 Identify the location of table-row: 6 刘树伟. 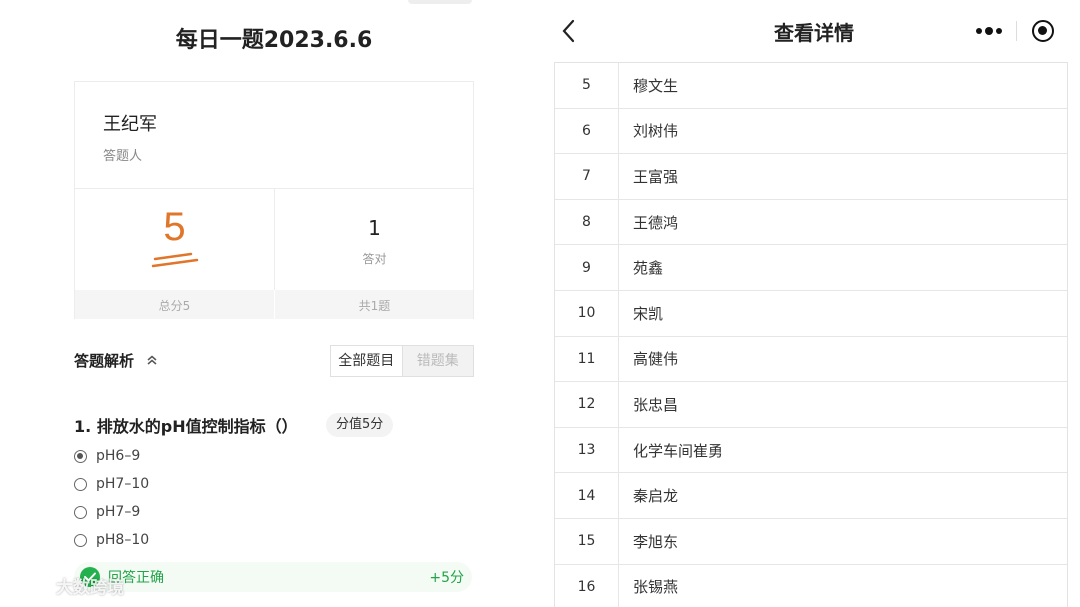
(811, 131).